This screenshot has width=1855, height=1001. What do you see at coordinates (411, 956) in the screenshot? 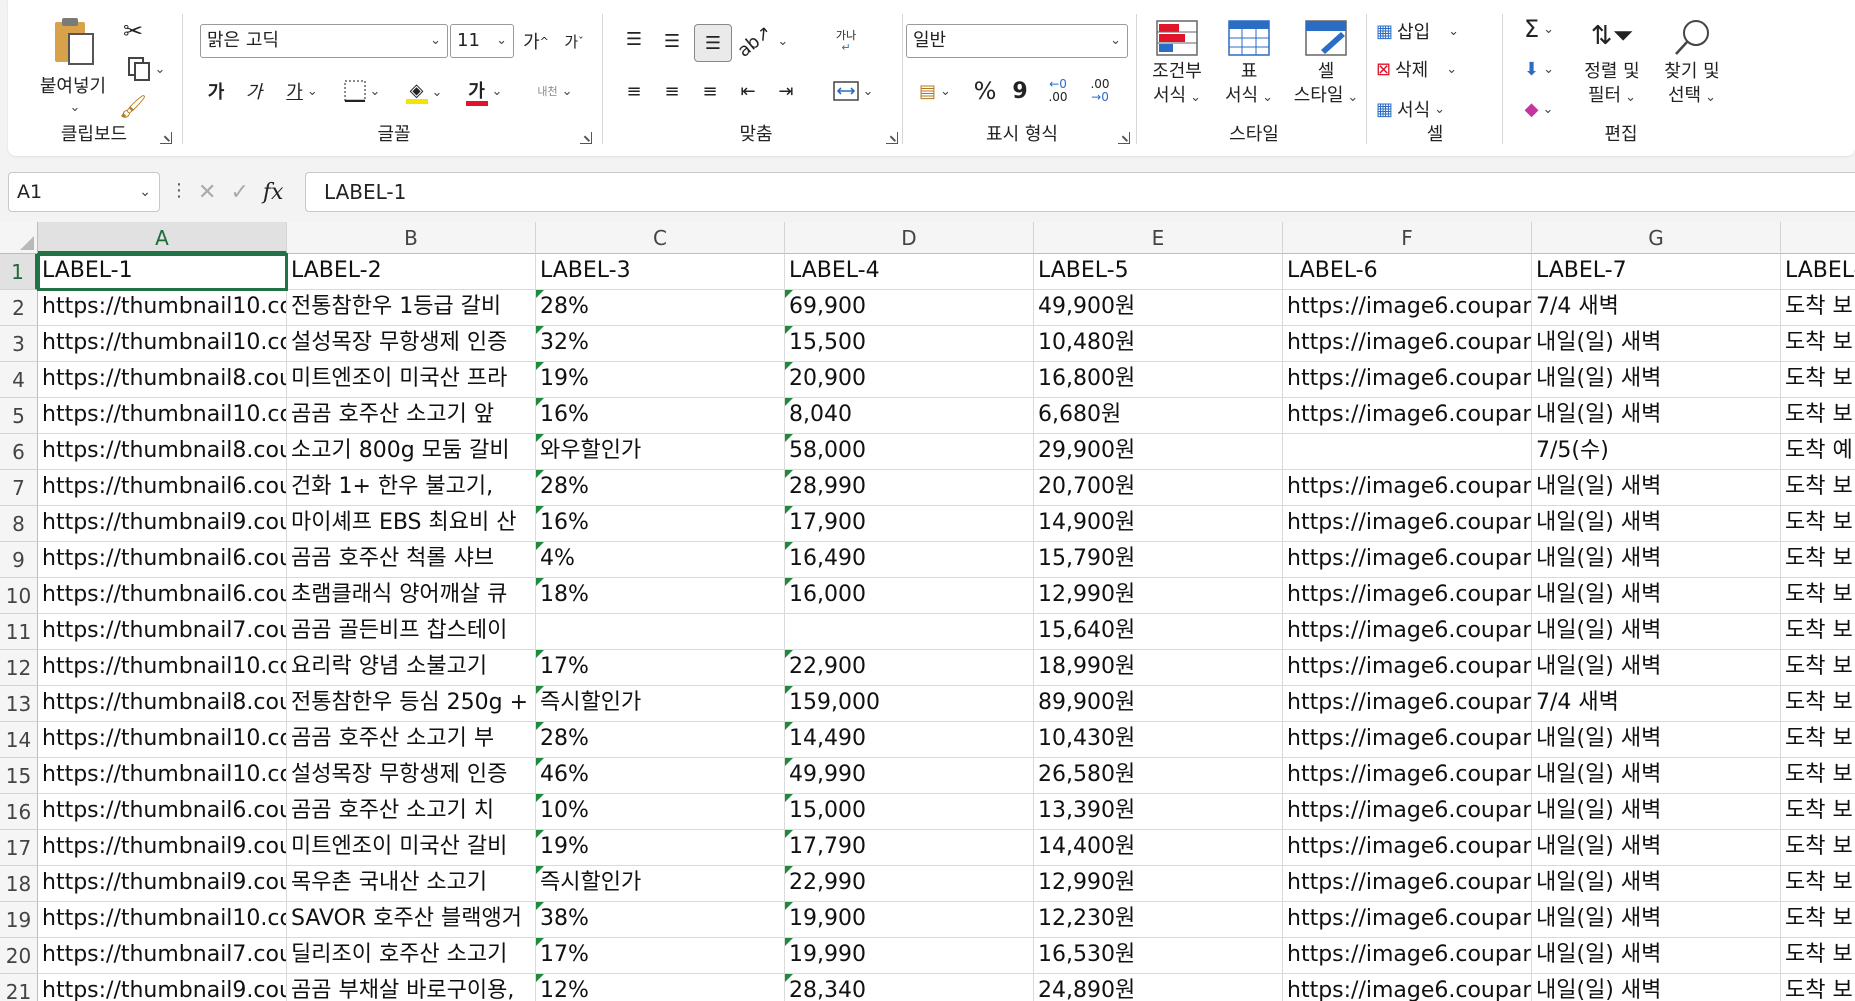
I see `cell: 딜리조이 호주산 소고기` at bounding box center [411, 956].